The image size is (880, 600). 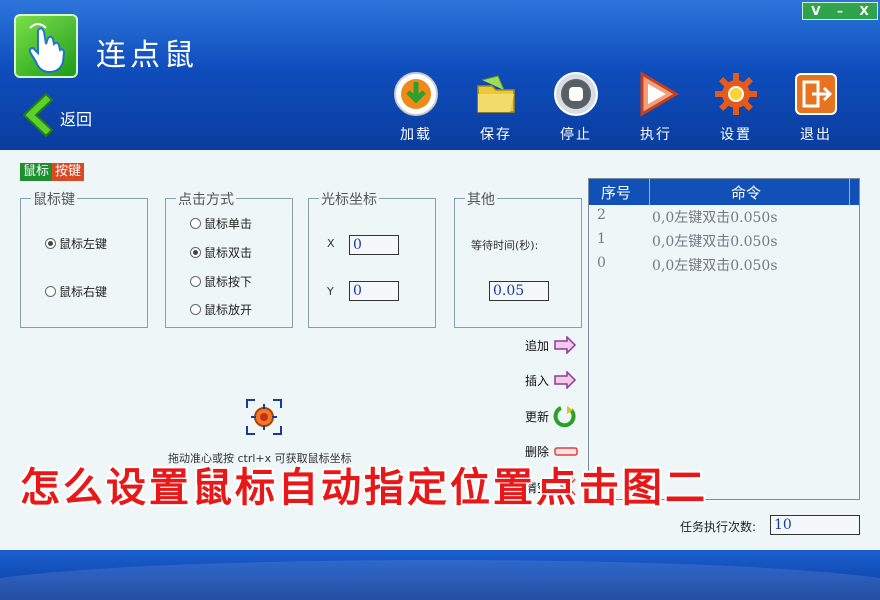 I want to click on footer-bar, so click(x=440, y=575).